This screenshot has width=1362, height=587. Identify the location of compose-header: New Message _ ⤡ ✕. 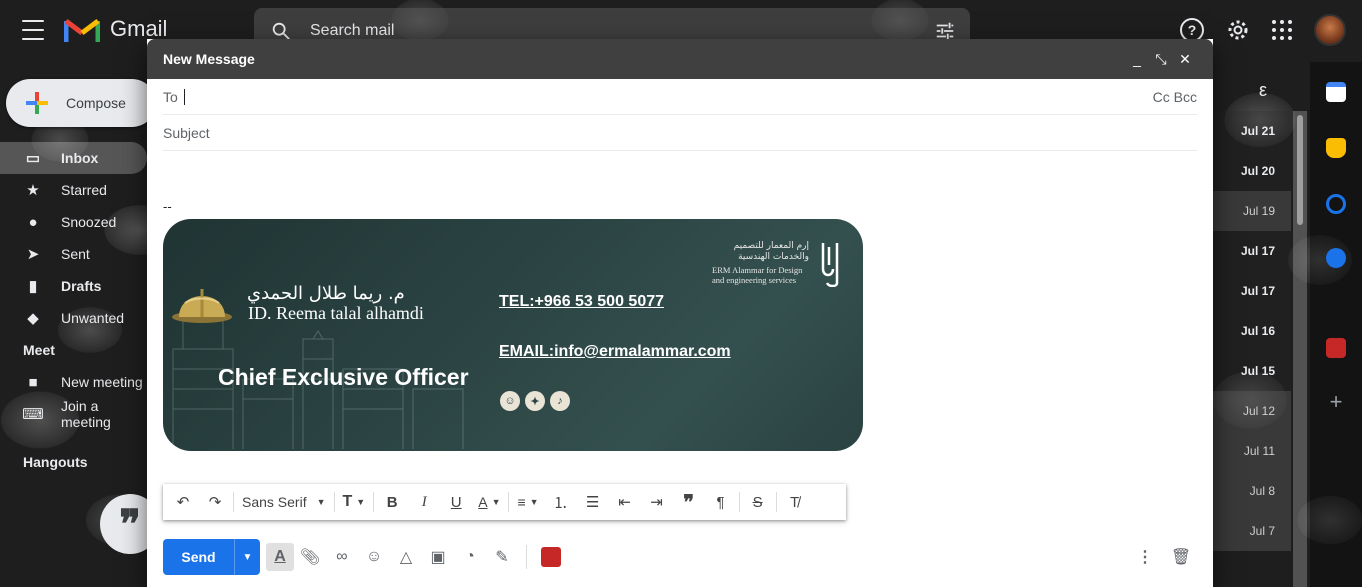
(680, 59).